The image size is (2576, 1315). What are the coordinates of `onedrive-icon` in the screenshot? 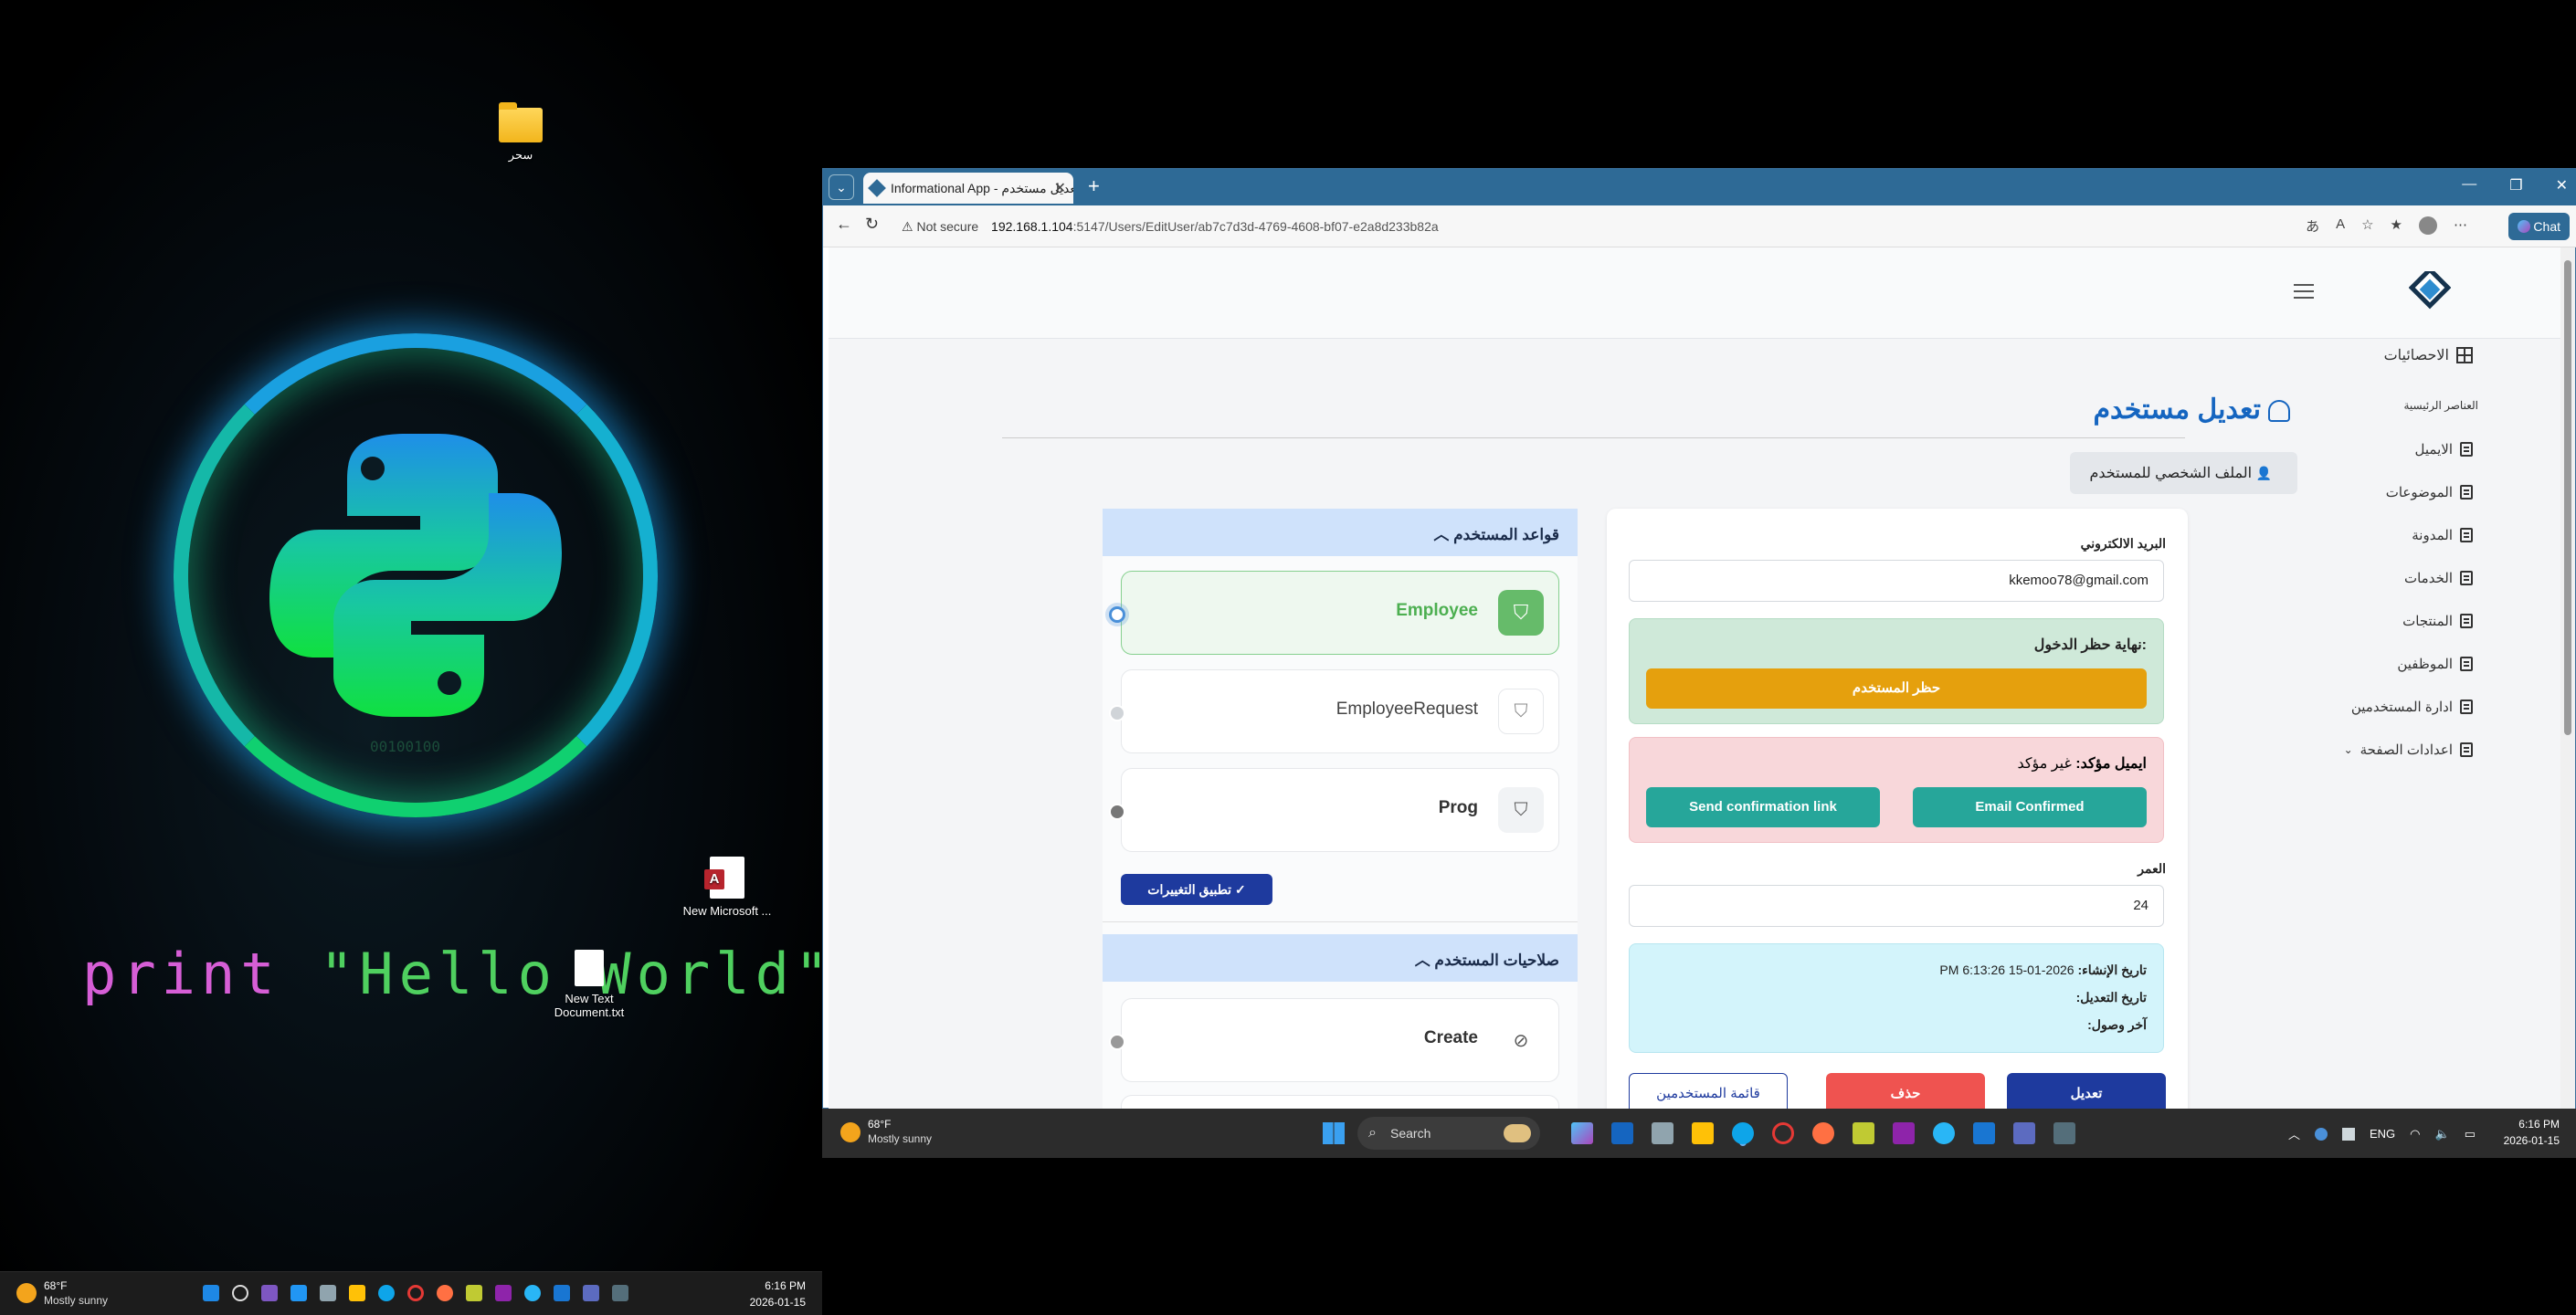 It's located at (2321, 1134).